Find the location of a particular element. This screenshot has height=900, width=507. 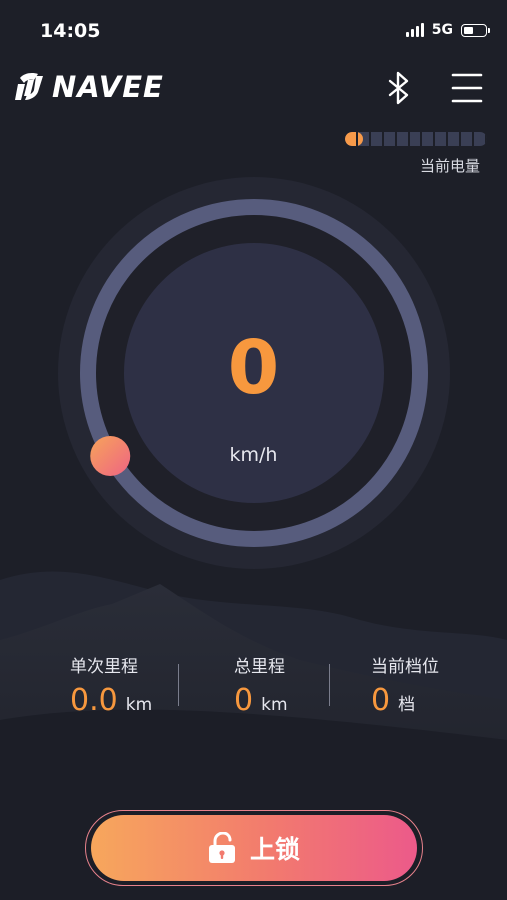

network-type: 5G is located at coordinates (442, 30).